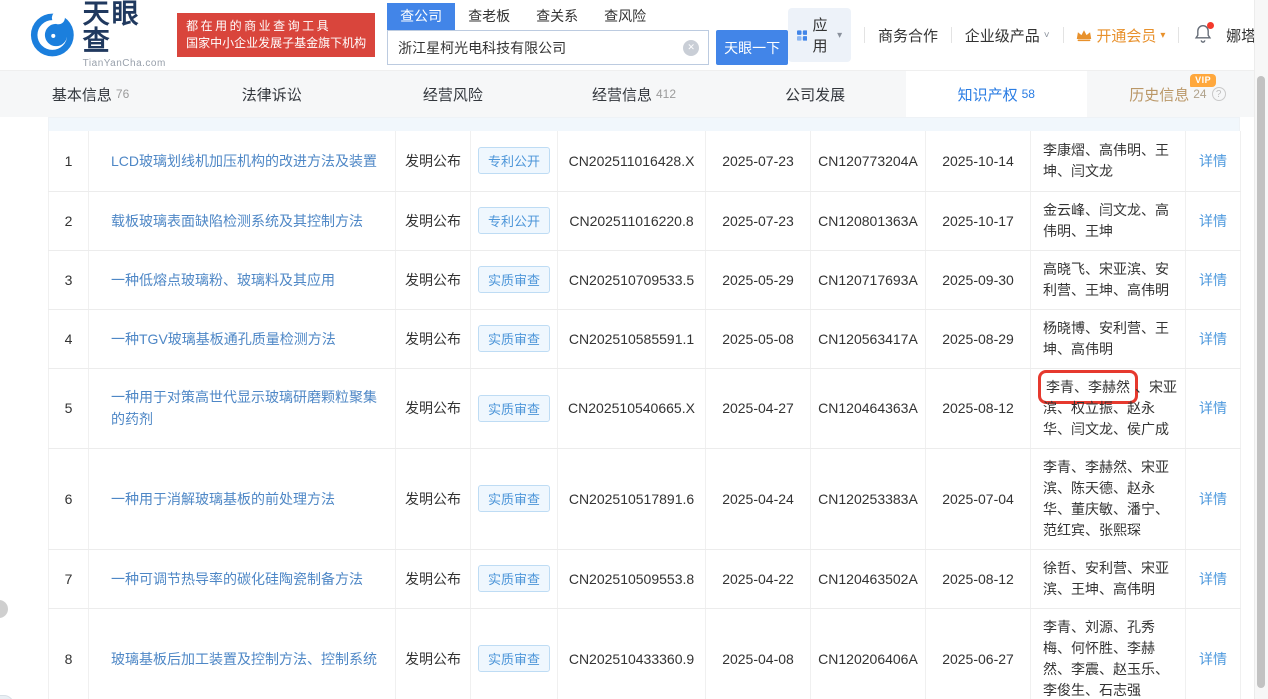 The width and height of the screenshot is (1268, 699). What do you see at coordinates (1126, 36) in the screenshot?
I see `open-vip-label: 开通会员` at bounding box center [1126, 36].